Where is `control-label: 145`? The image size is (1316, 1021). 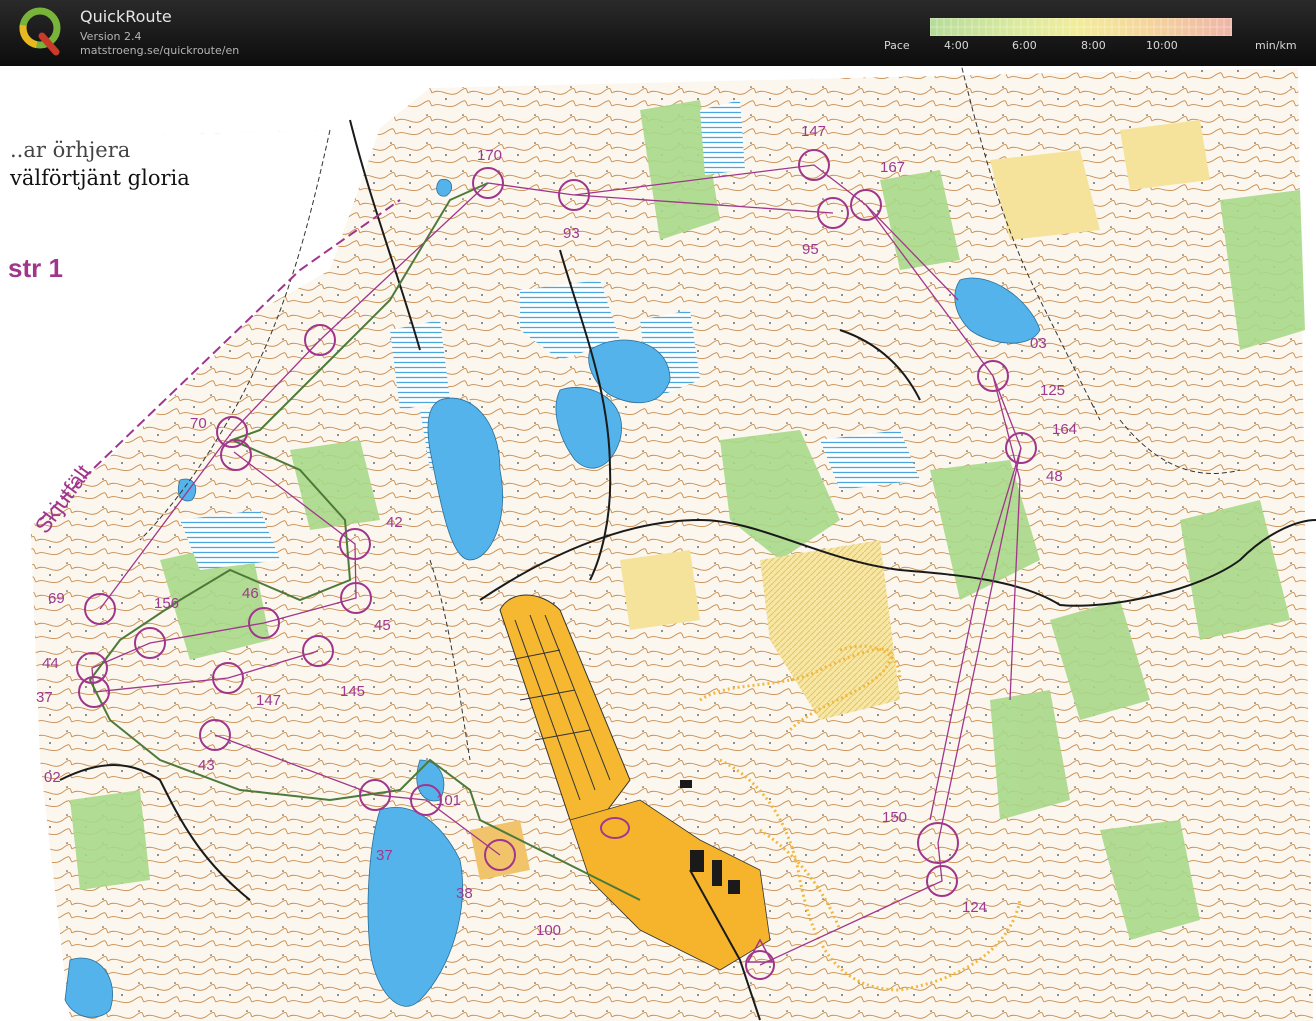
control-label: 145 is located at coordinates (352, 691).